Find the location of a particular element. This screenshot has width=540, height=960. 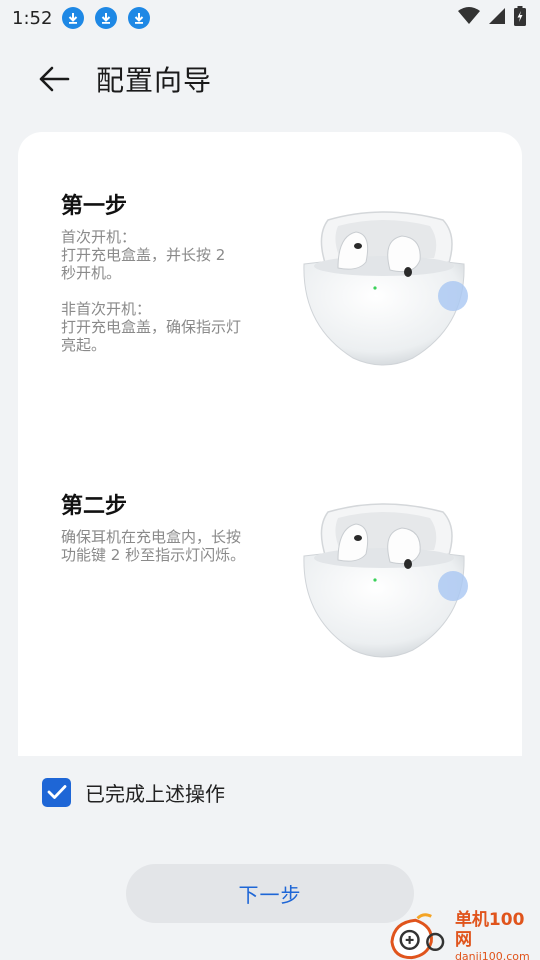

watermark: 单机100网 danji100.com is located at coordinates (464, 934).